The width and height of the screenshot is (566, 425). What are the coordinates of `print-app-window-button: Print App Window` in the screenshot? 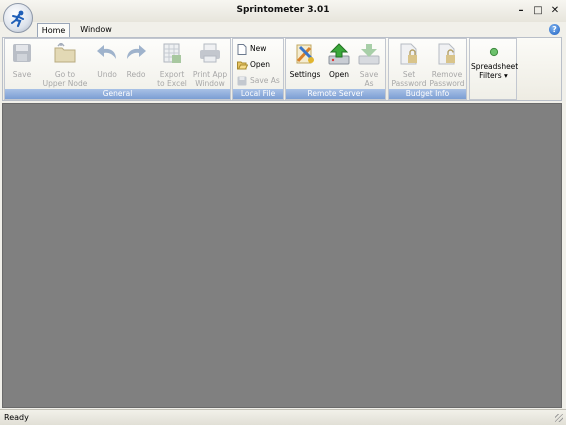 It's located at (210, 66).